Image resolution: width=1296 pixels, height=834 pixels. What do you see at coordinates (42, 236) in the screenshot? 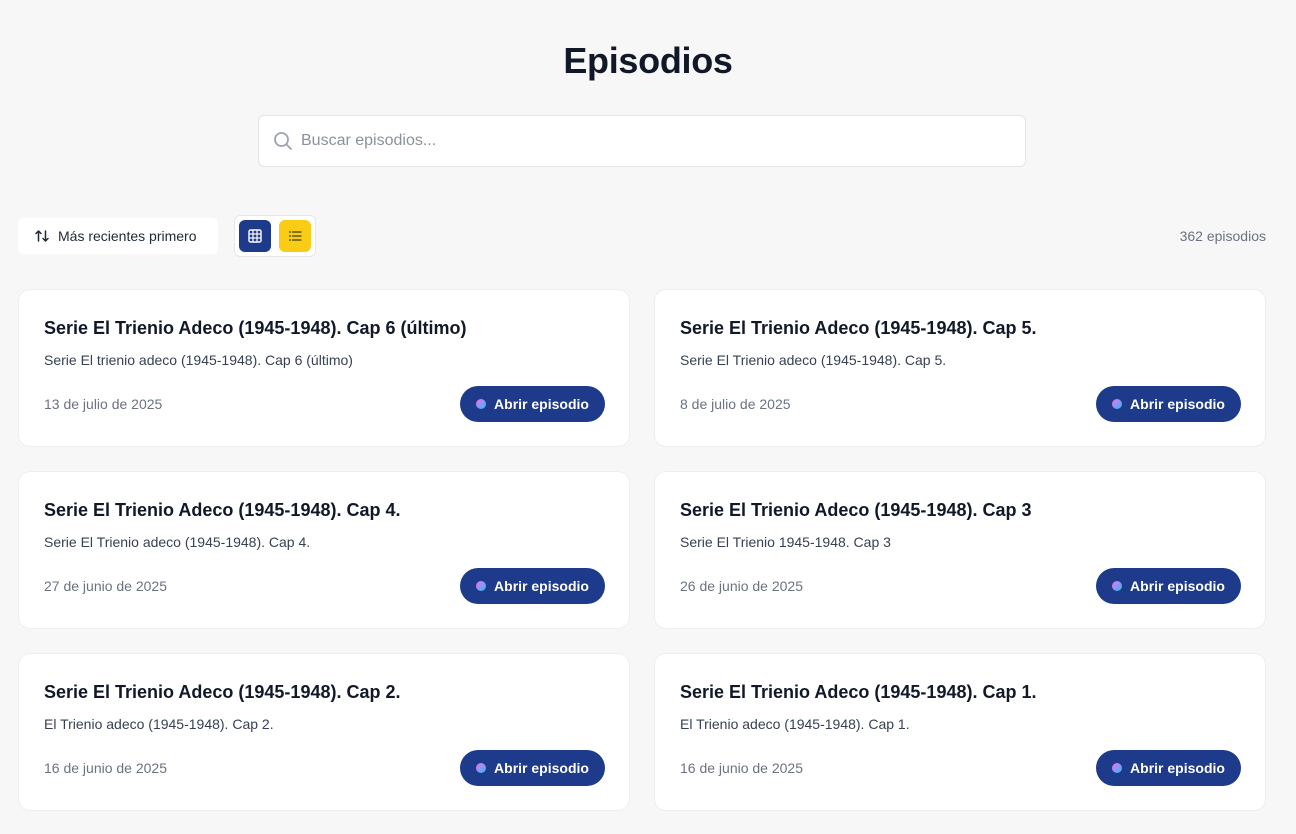
I see `sort-arrows-icon` at bounding box center [42, 236].